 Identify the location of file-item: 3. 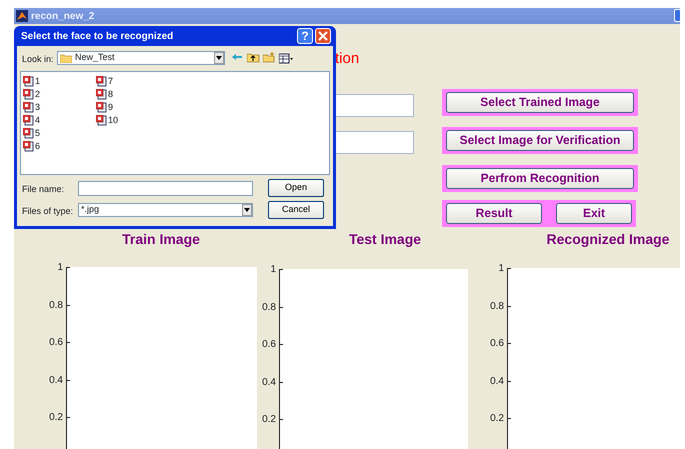
(59, 107).